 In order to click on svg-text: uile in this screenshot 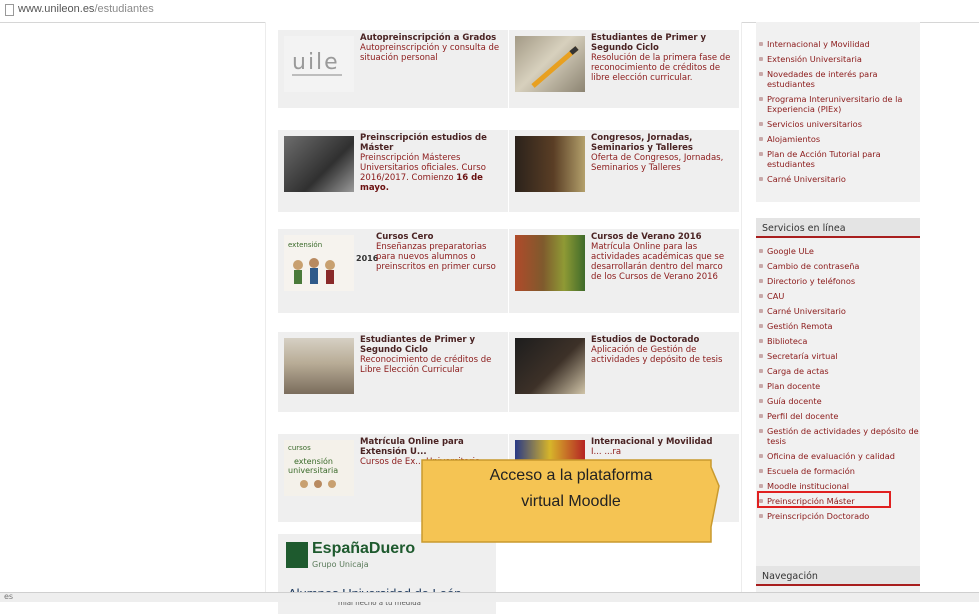, I will do `click(316, 62)`.